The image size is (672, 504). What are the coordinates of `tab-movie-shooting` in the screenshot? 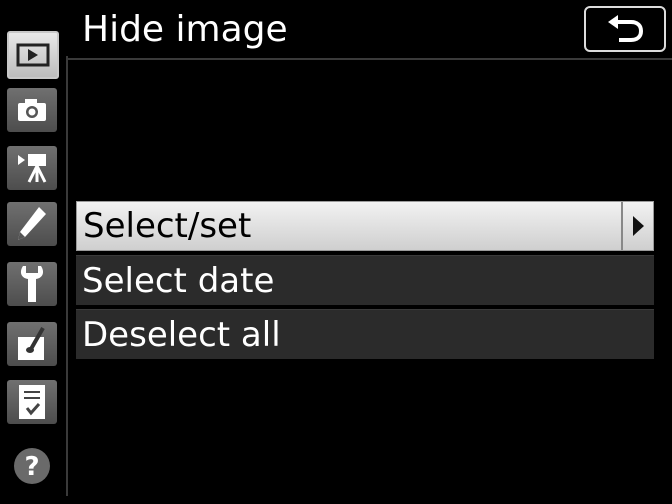 It's located at (32, 168).